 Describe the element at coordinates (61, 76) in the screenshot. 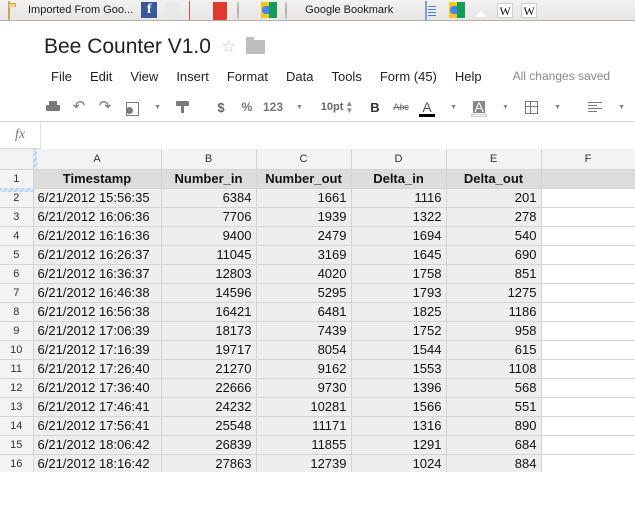

I see `menu-item-file: File` at that location.